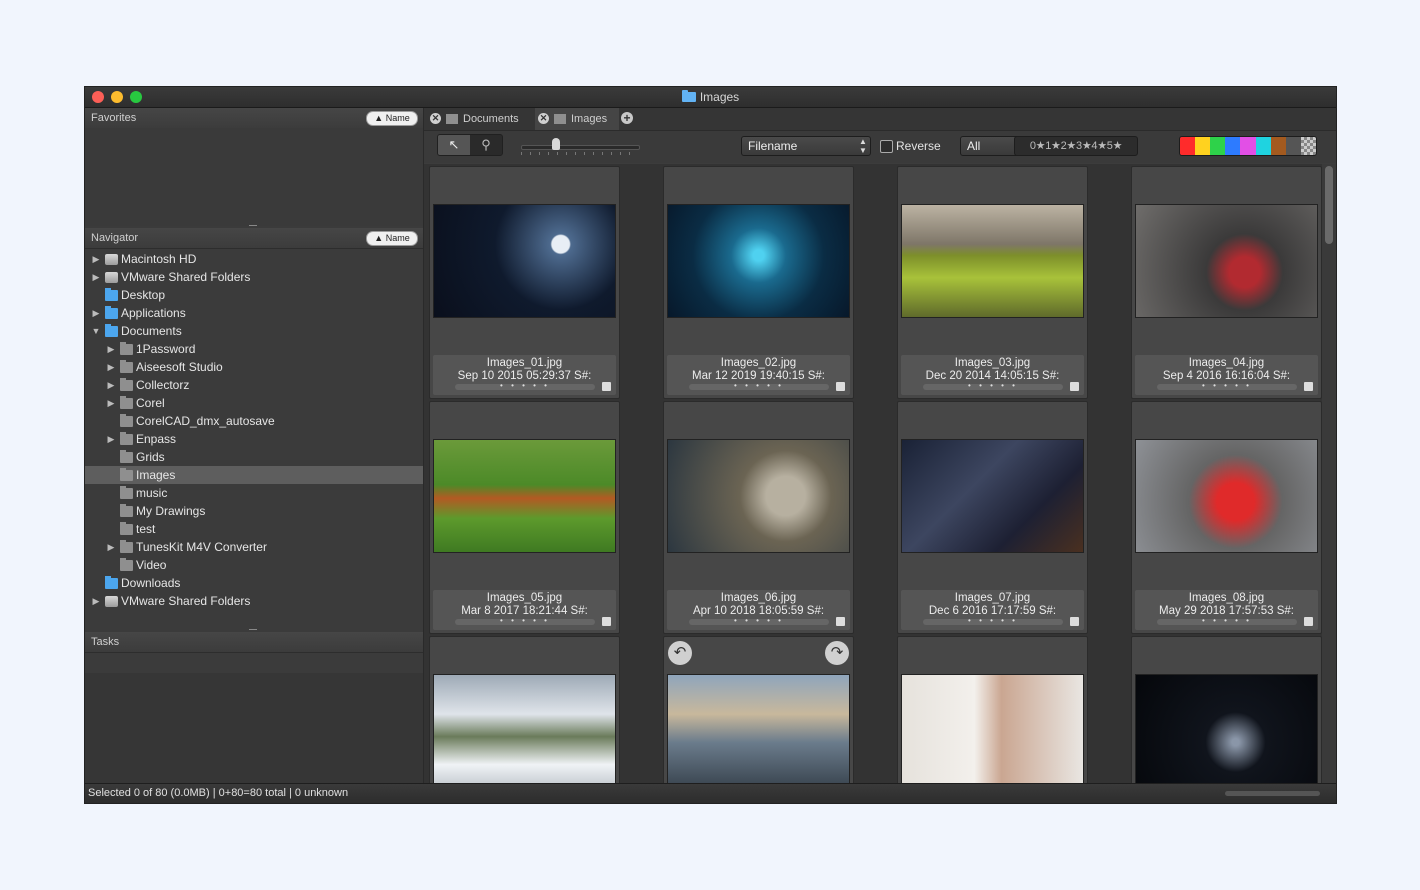 Image resolution: width=1420 pixels, height=890 pixels. I want to click on favorites-list, so click(254, 177).